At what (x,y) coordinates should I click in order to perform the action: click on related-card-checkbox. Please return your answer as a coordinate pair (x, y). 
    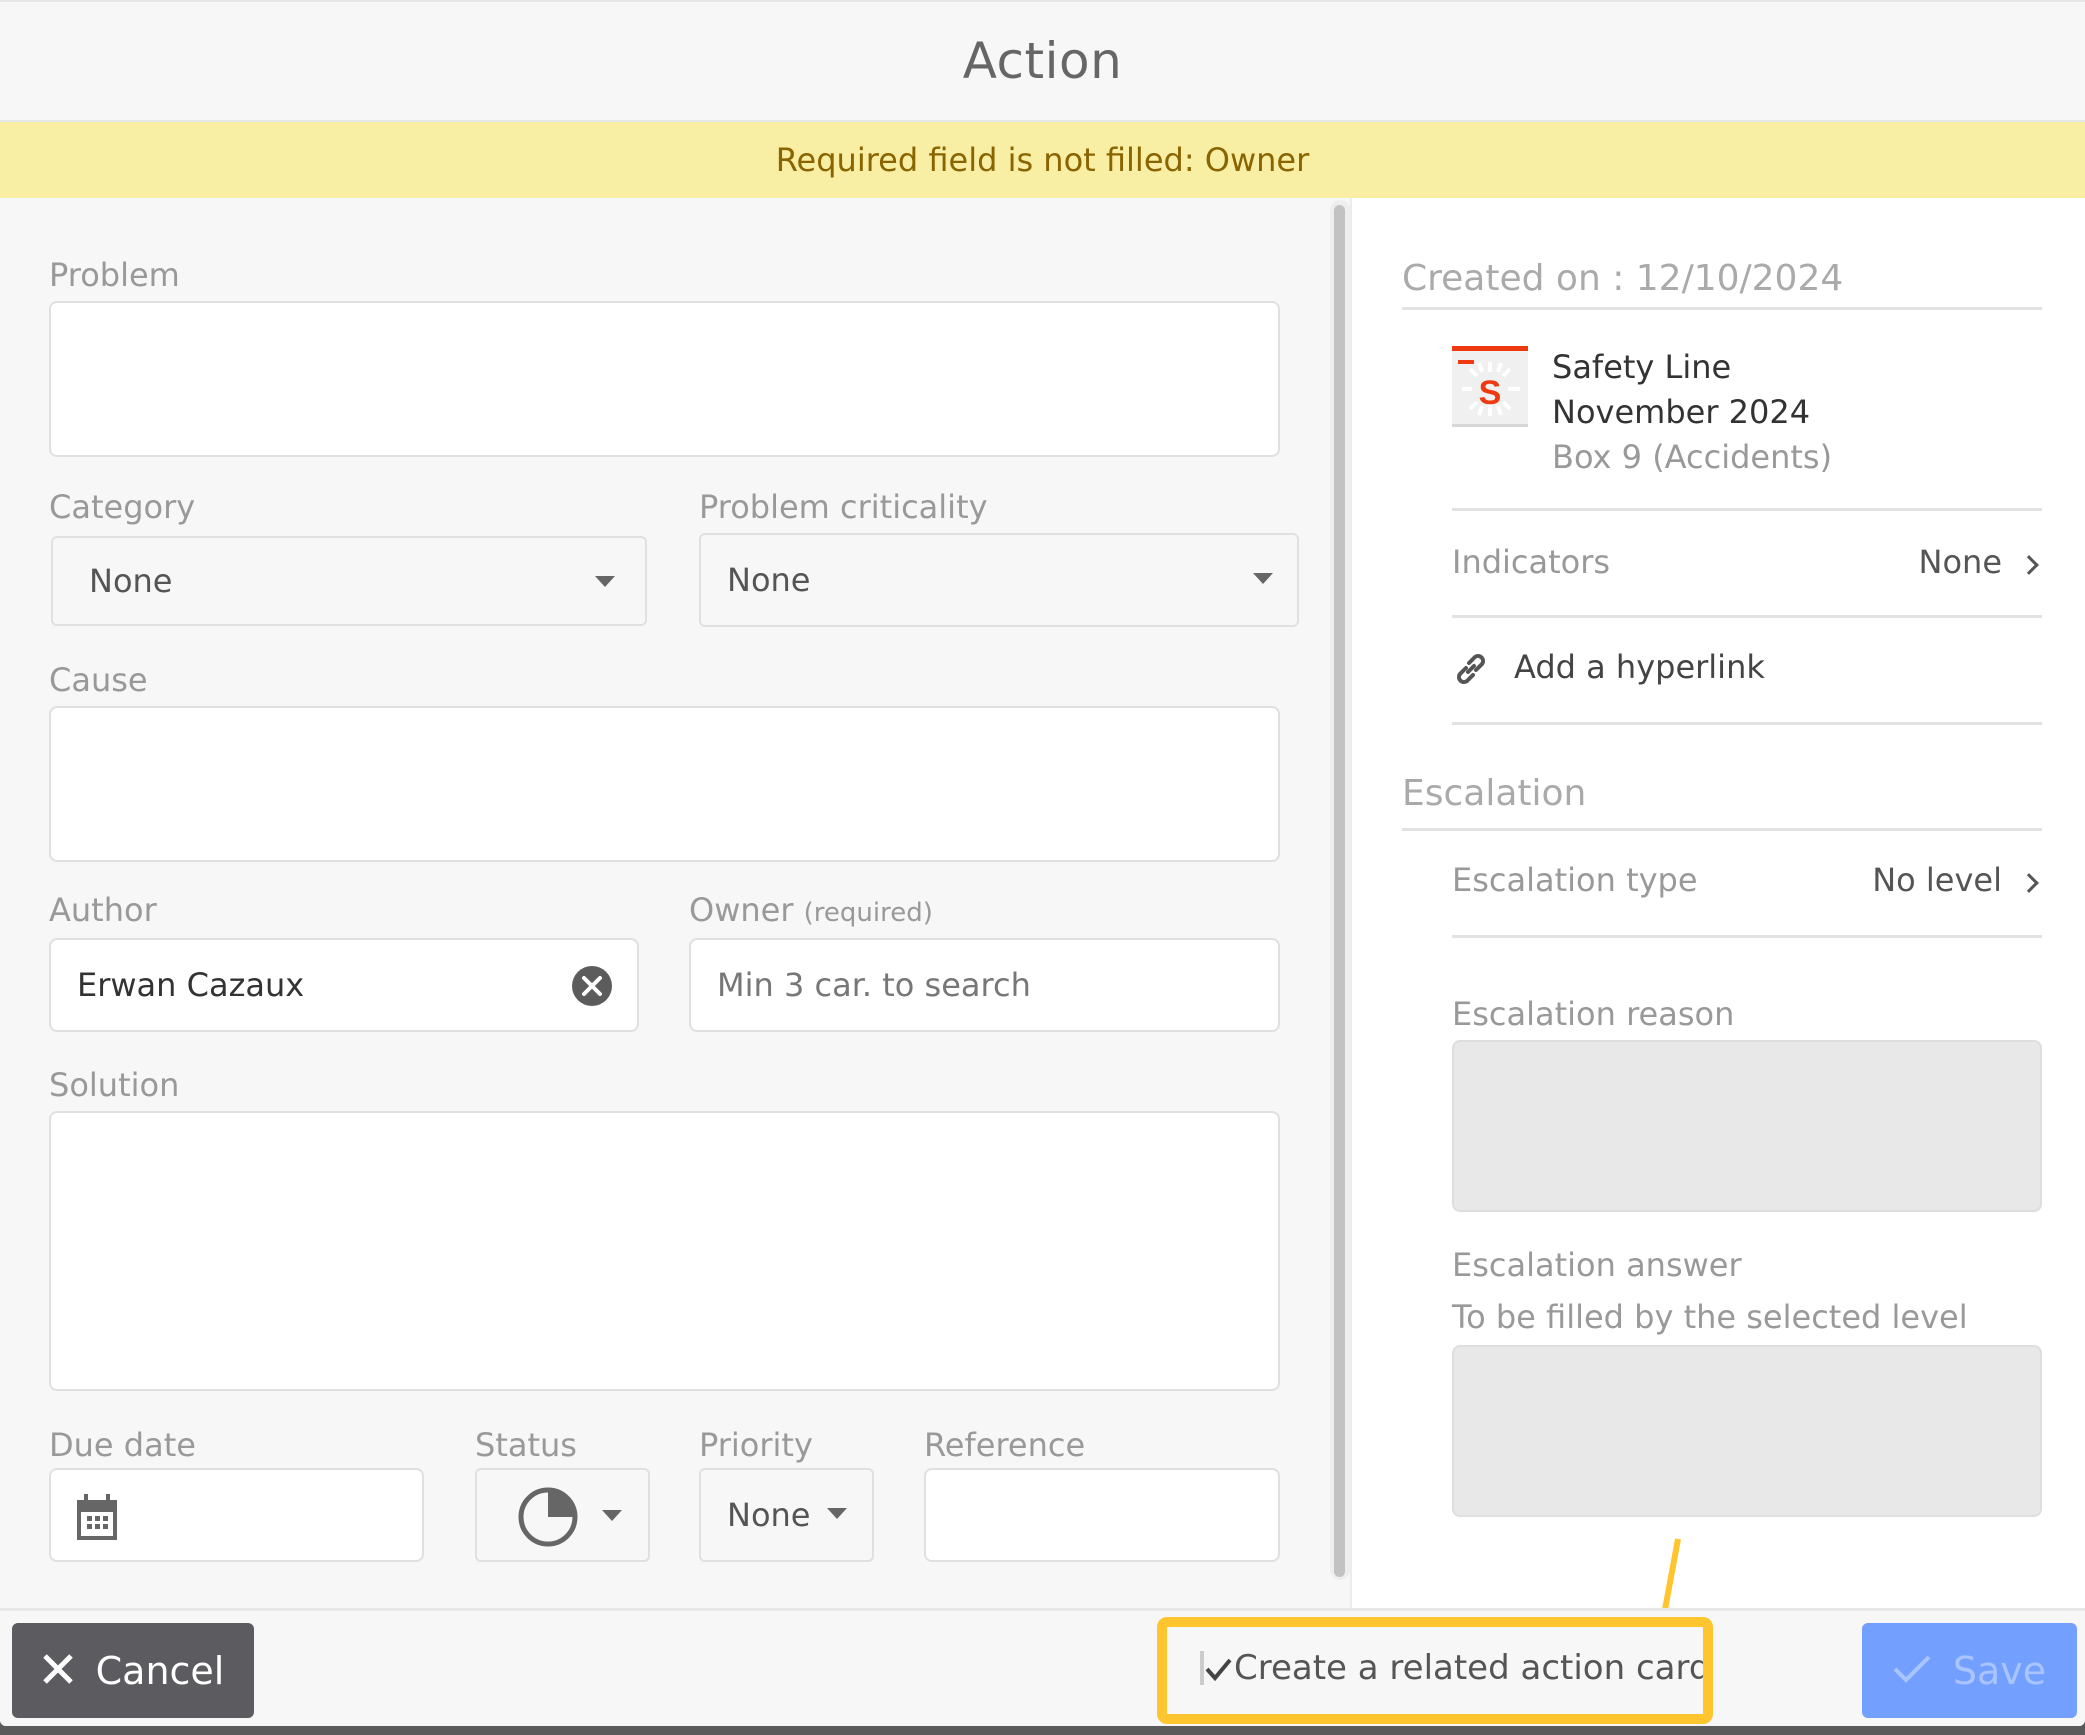
    Looking at the image, I should click on (1216, 1668).